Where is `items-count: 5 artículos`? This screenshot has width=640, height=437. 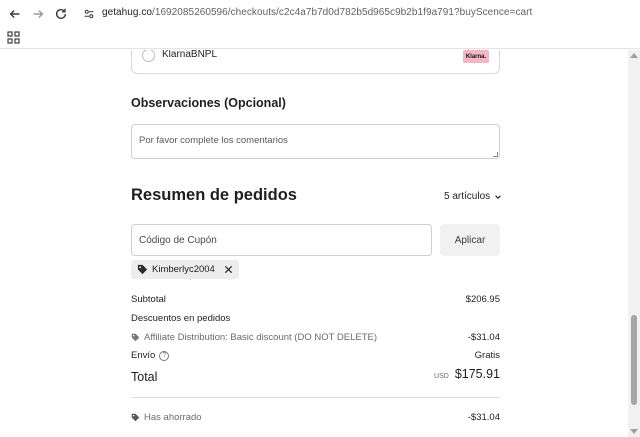 items-count: 5 artículos is located at coordinates (467, 196).